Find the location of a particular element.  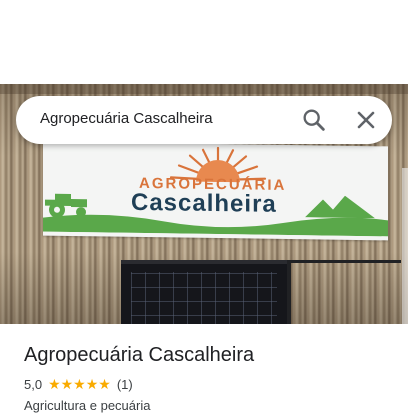

close-button is located at coordinates (366, 120).